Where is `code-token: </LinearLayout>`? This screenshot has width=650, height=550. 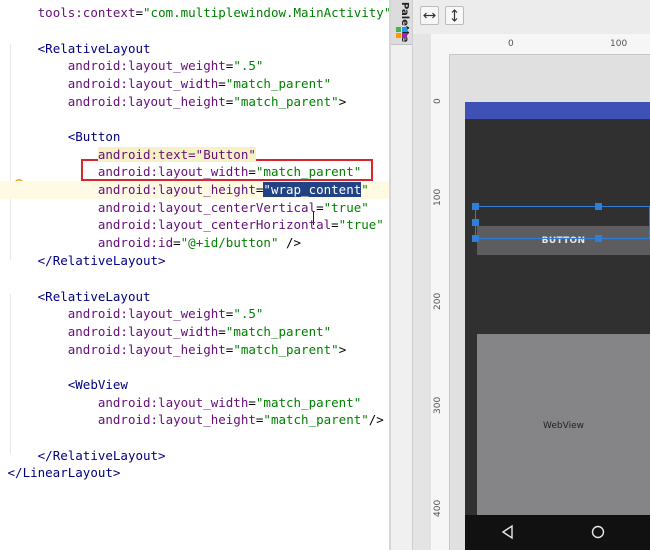 code-token: </LinearLayout> is located at coordinates (64, 472).